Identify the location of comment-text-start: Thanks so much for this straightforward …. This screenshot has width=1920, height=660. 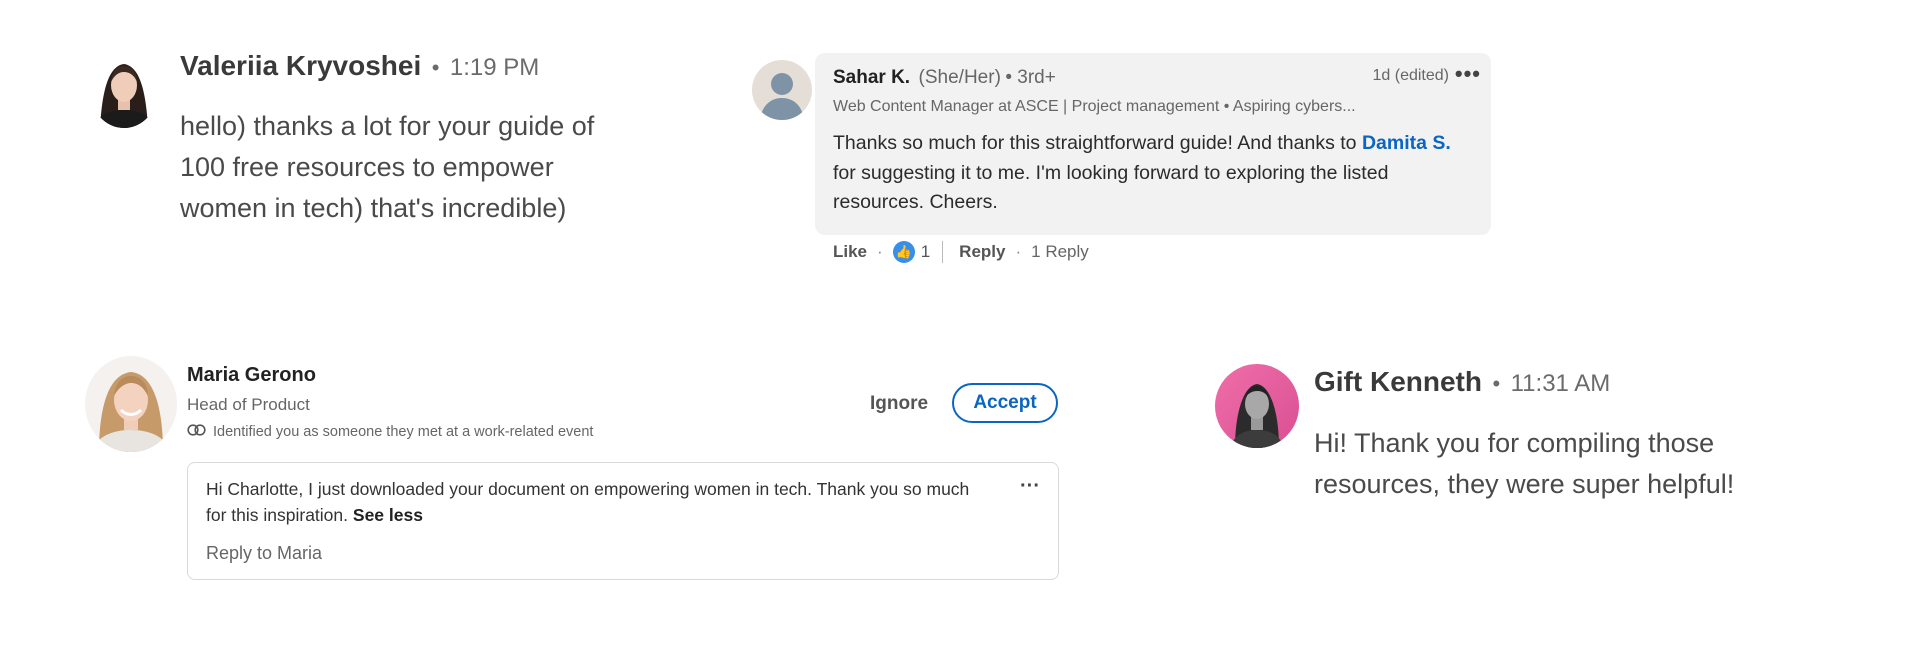
(1097, 143).